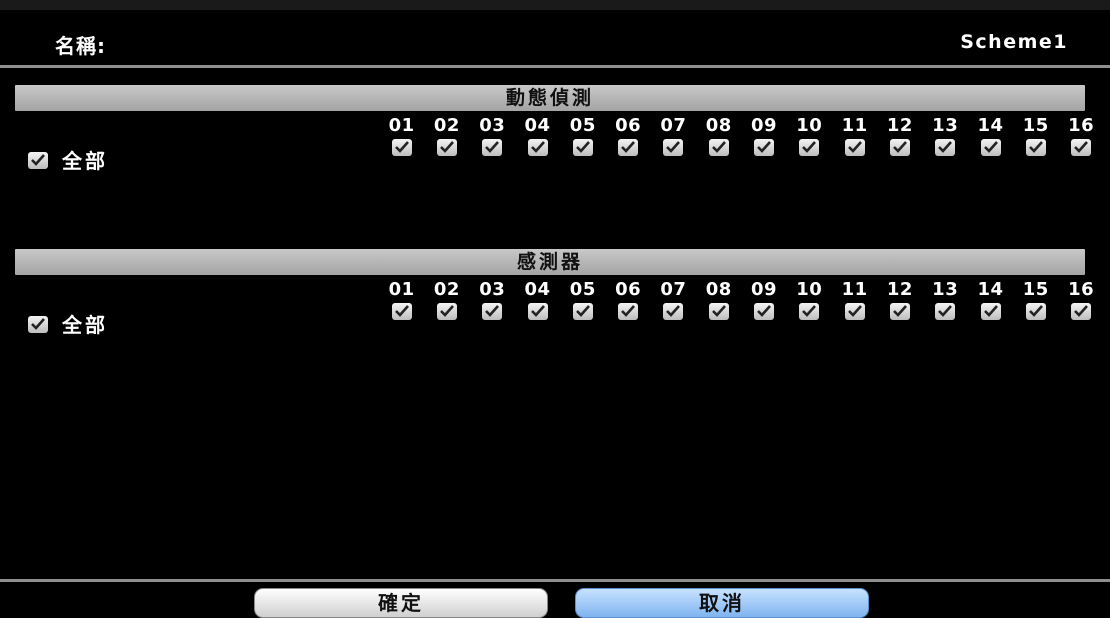 The image size is (1110, 618). I want to click on motion-channel-02: 02, so click(446, 135).